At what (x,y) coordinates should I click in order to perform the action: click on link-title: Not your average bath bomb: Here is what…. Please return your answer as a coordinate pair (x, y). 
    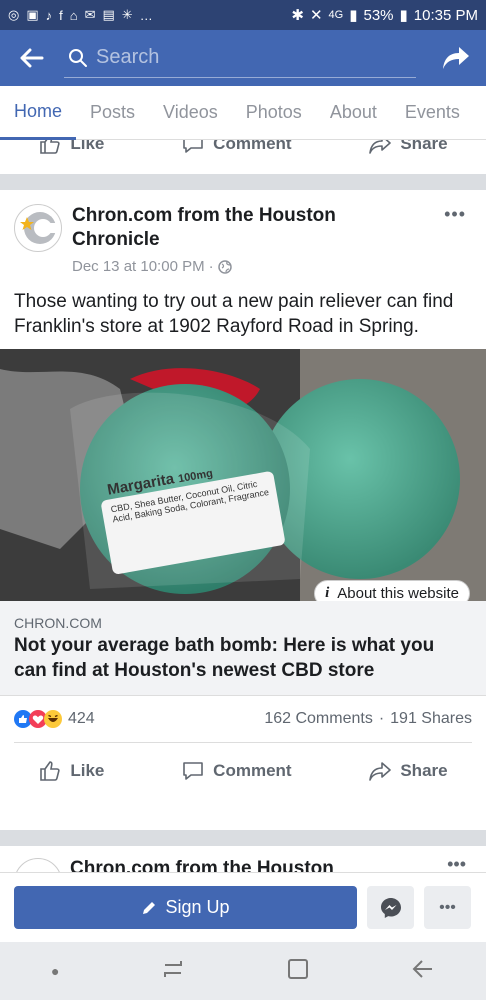
    Looking at the image, I should click on (224, 658).